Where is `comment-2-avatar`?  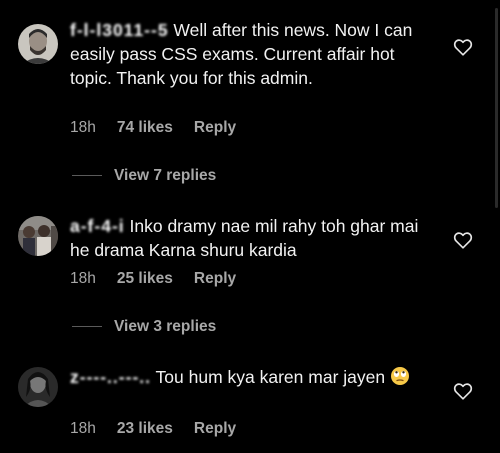
comment-2-avatar is located at coordinates (38, 236).